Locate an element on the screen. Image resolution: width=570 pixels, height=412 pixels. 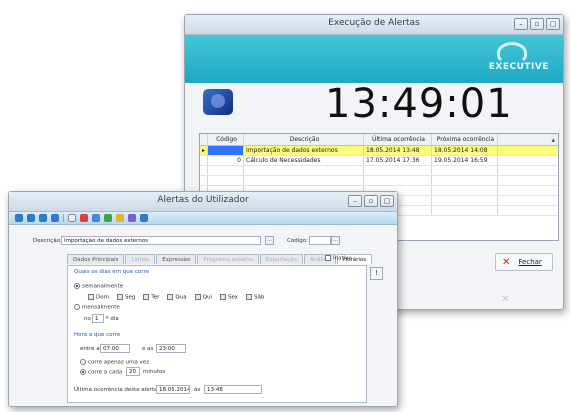
last-date-field: 18.05.2014 is located at coordinates (173, 389).